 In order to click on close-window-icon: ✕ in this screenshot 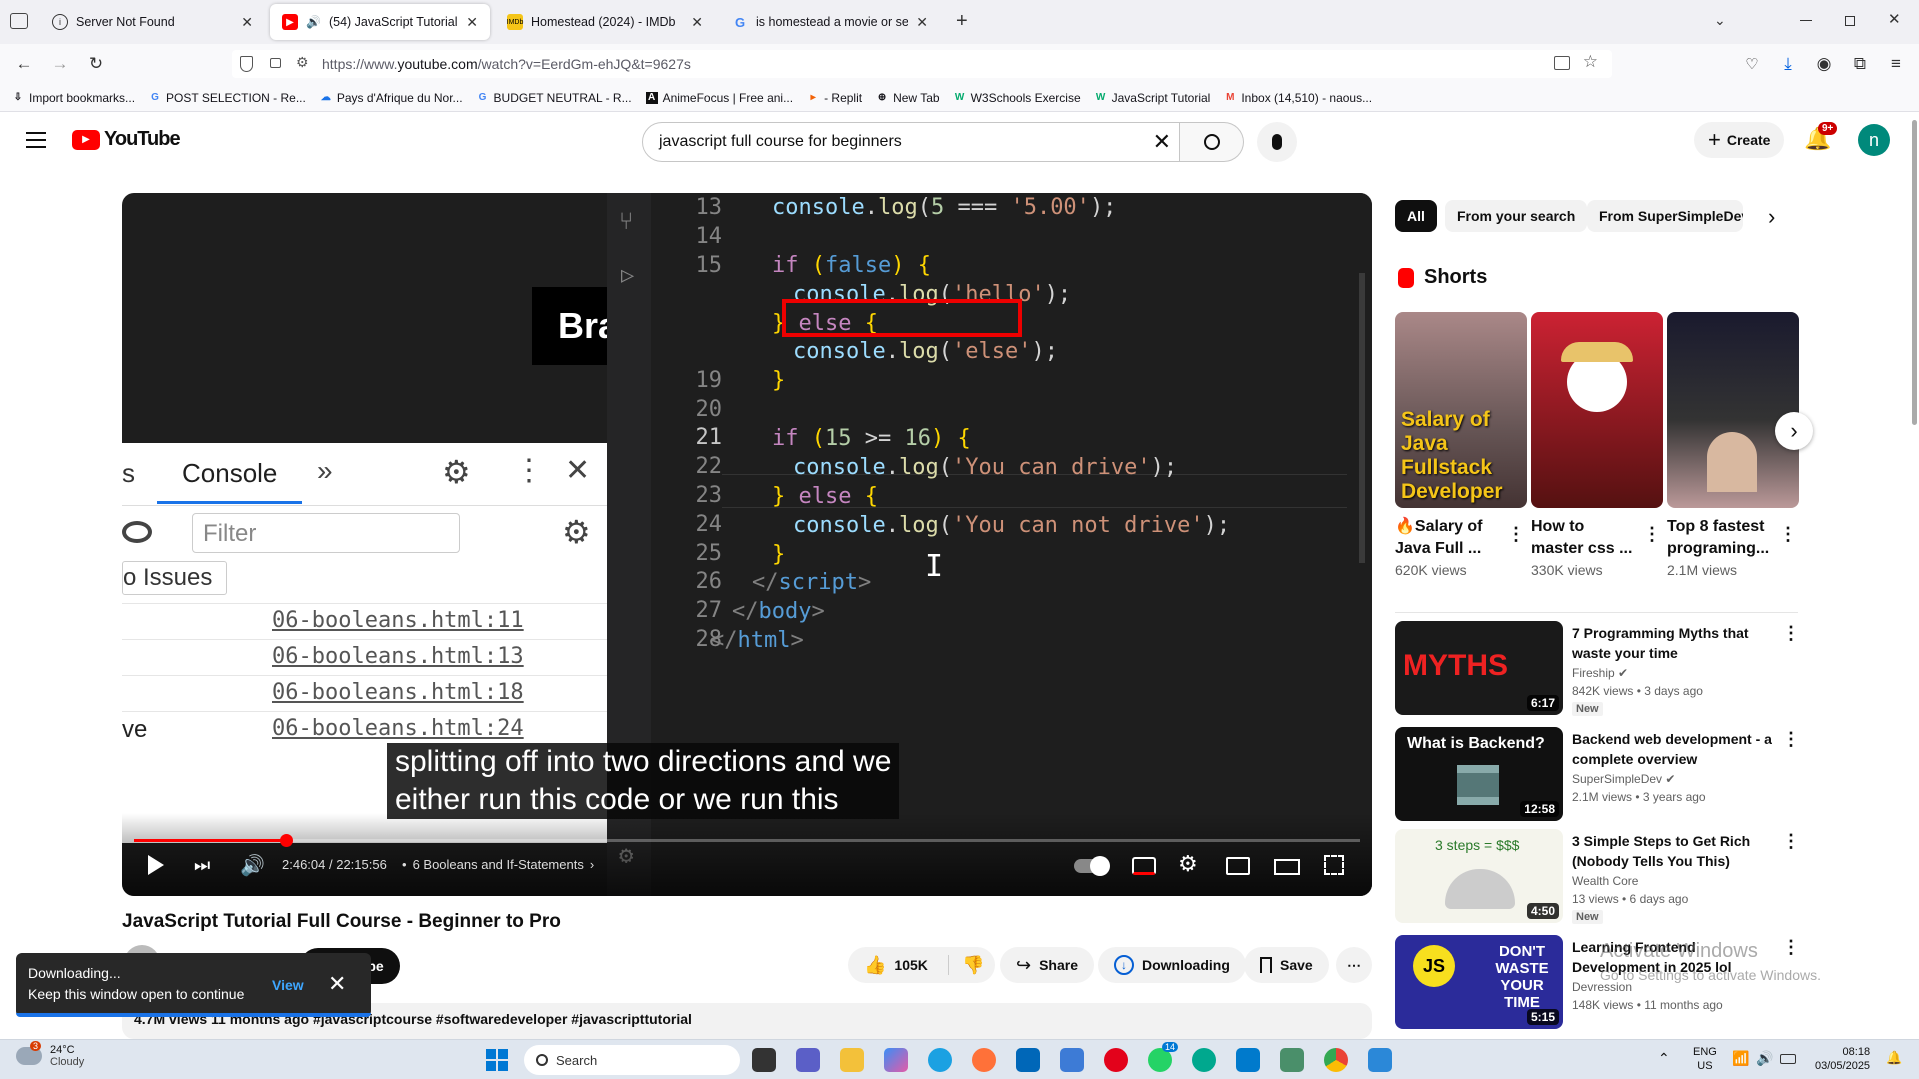, I will do `click(1894, 19)`.